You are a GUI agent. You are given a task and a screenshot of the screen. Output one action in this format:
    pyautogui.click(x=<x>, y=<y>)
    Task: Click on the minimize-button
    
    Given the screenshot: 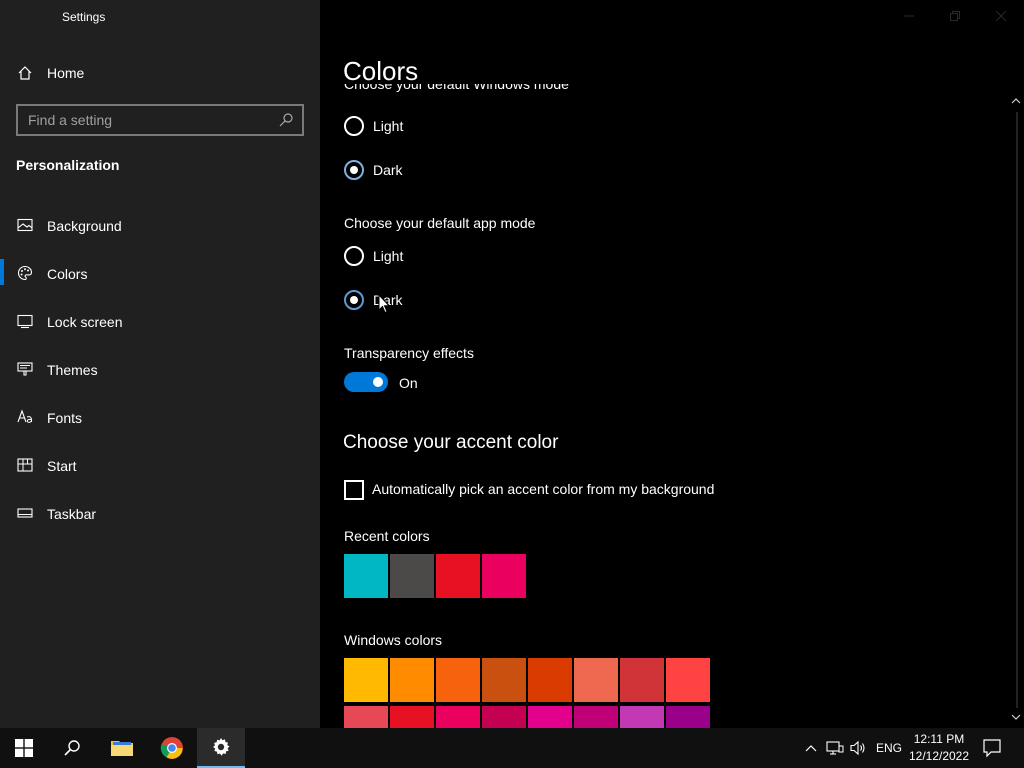 What is the action you would take?
    pyautogui.click(x=909, y=16)
    